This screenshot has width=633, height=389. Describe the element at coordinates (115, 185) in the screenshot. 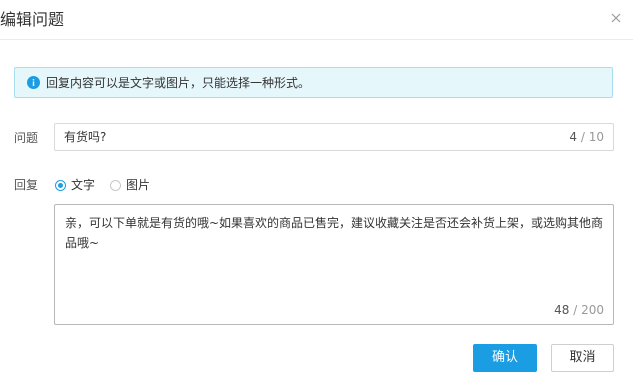

I see `radio-unchecked-icon` at that location.